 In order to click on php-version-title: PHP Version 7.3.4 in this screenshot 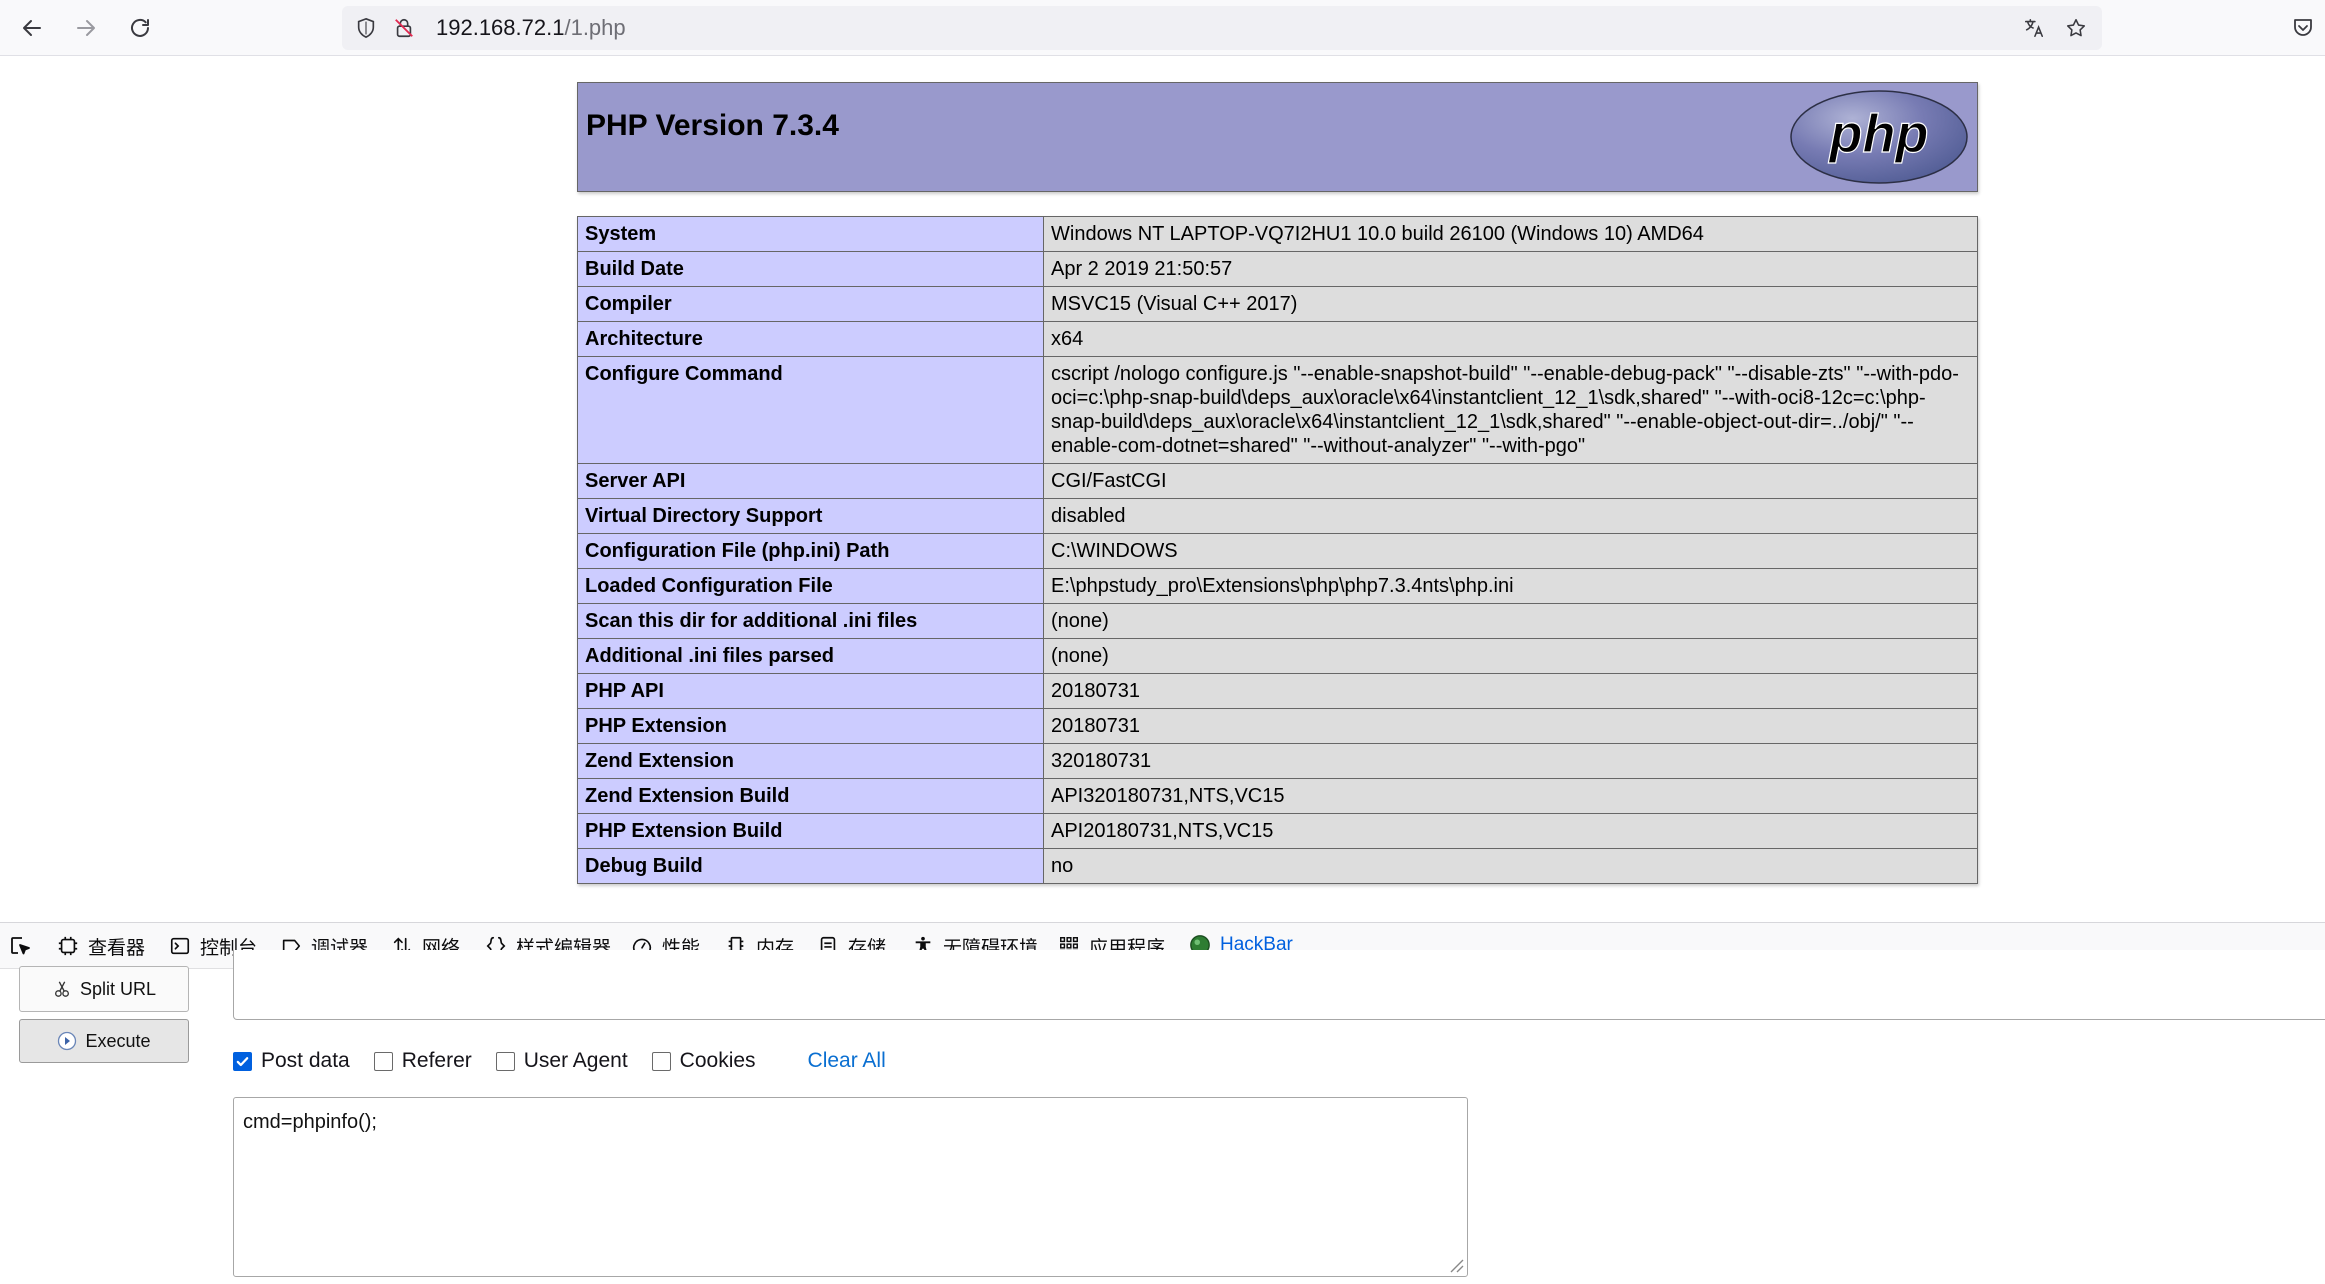, I will do `click(712, 125)`.